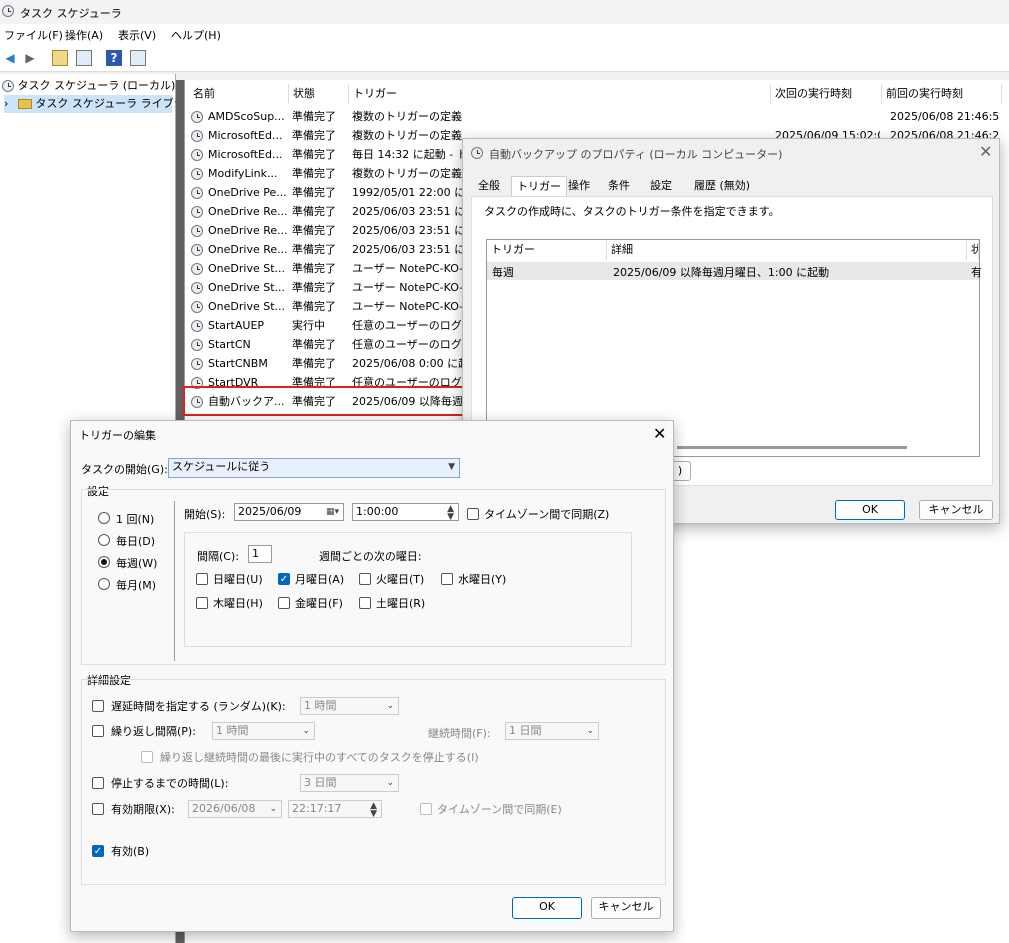 This screenshot has width=1009, height=943. I want to click on forward-arrow-icon: ▶, so click(30, 58).